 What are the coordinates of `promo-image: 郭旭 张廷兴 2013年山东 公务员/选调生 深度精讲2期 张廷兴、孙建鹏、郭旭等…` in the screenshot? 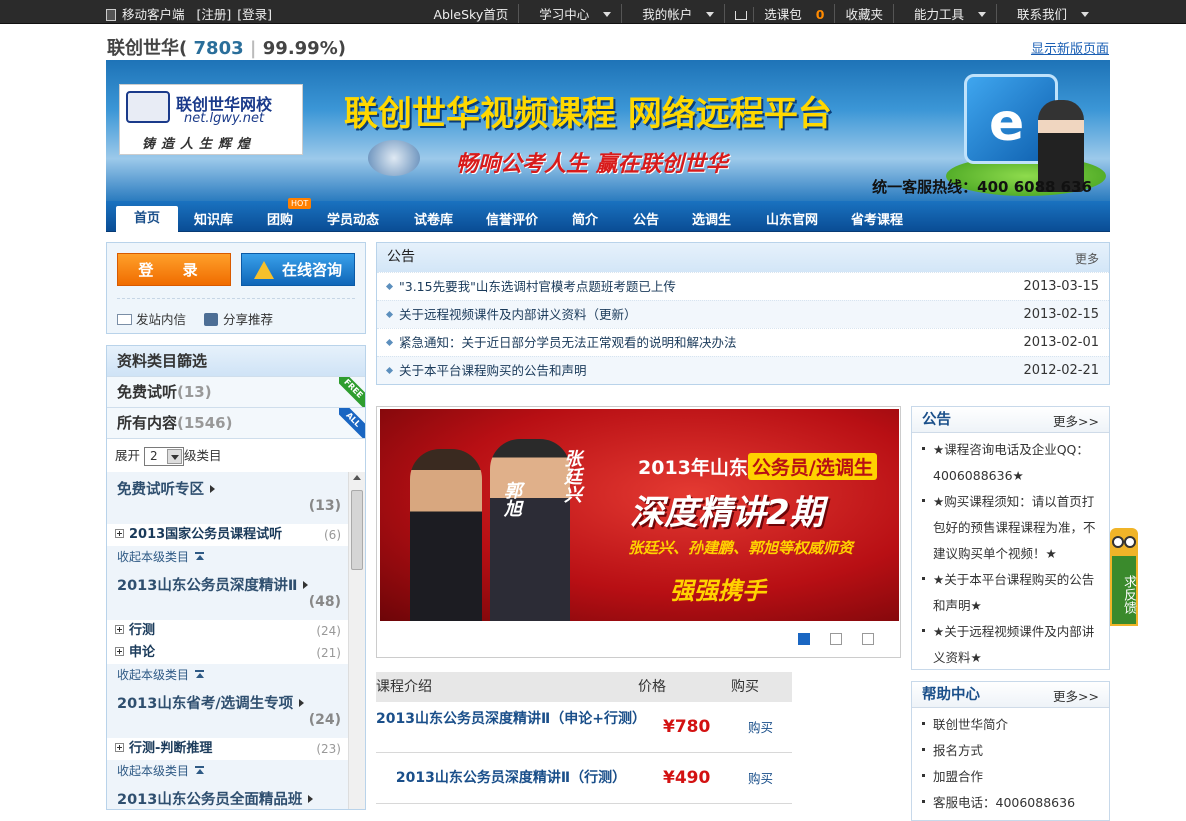 It's located at (639, 515).